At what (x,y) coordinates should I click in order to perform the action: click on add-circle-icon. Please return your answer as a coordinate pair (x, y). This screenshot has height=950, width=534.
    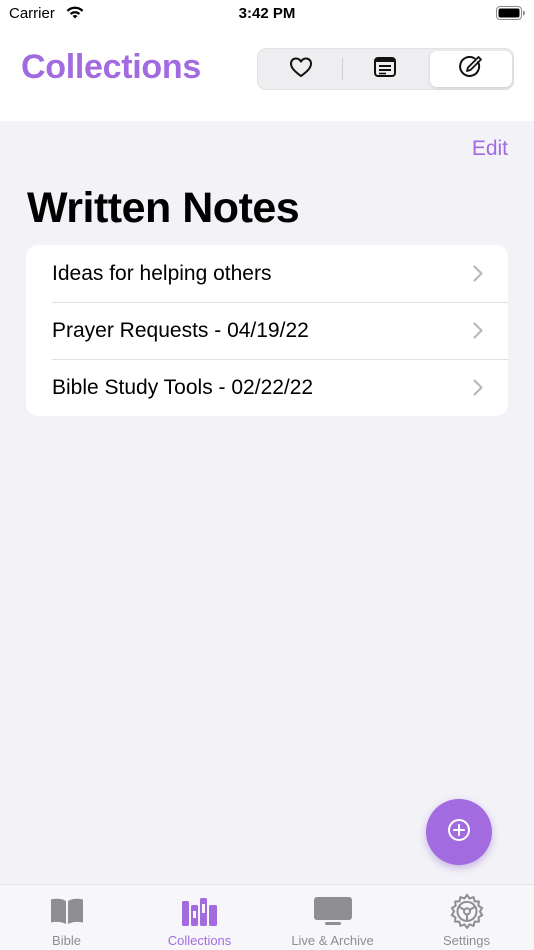
    Looking at the image, I should click on (459, 832).